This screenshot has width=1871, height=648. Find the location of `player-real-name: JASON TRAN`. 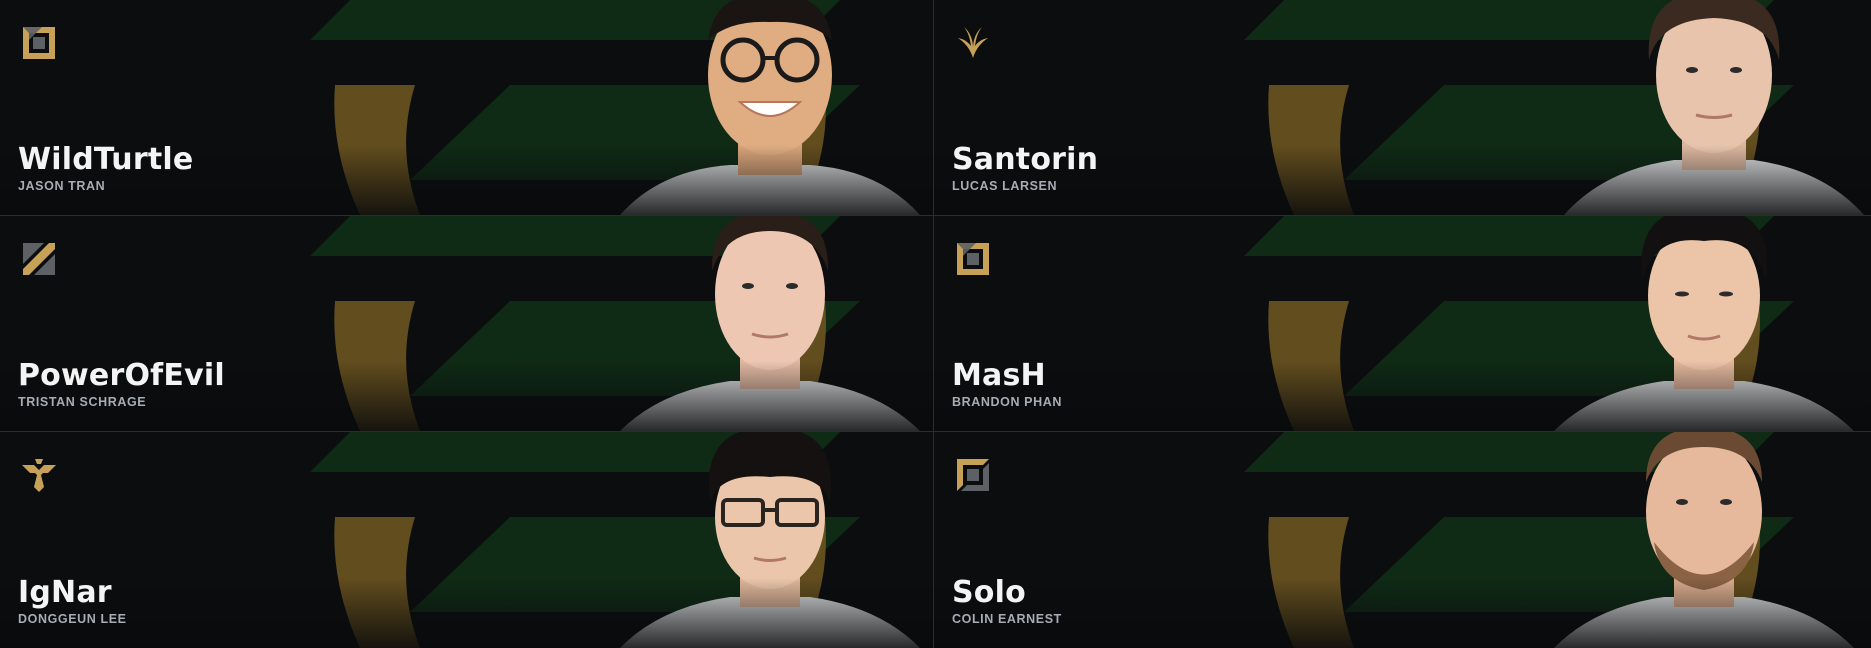

player-real-name: JASON TRAN is located at coordinates (62, 186).